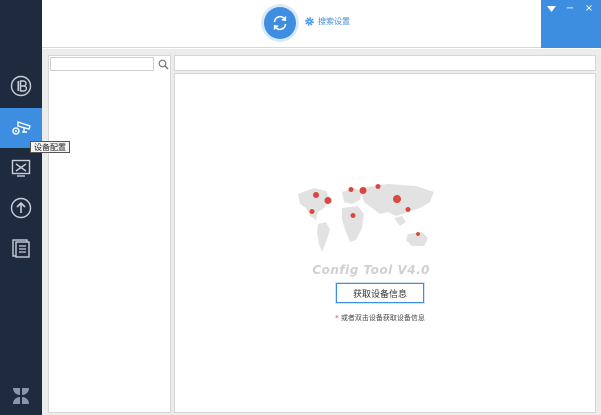 Image resolution: width=601 pixels, height=415 pixels. I want to click on hint-star: *, so click(337, 318).